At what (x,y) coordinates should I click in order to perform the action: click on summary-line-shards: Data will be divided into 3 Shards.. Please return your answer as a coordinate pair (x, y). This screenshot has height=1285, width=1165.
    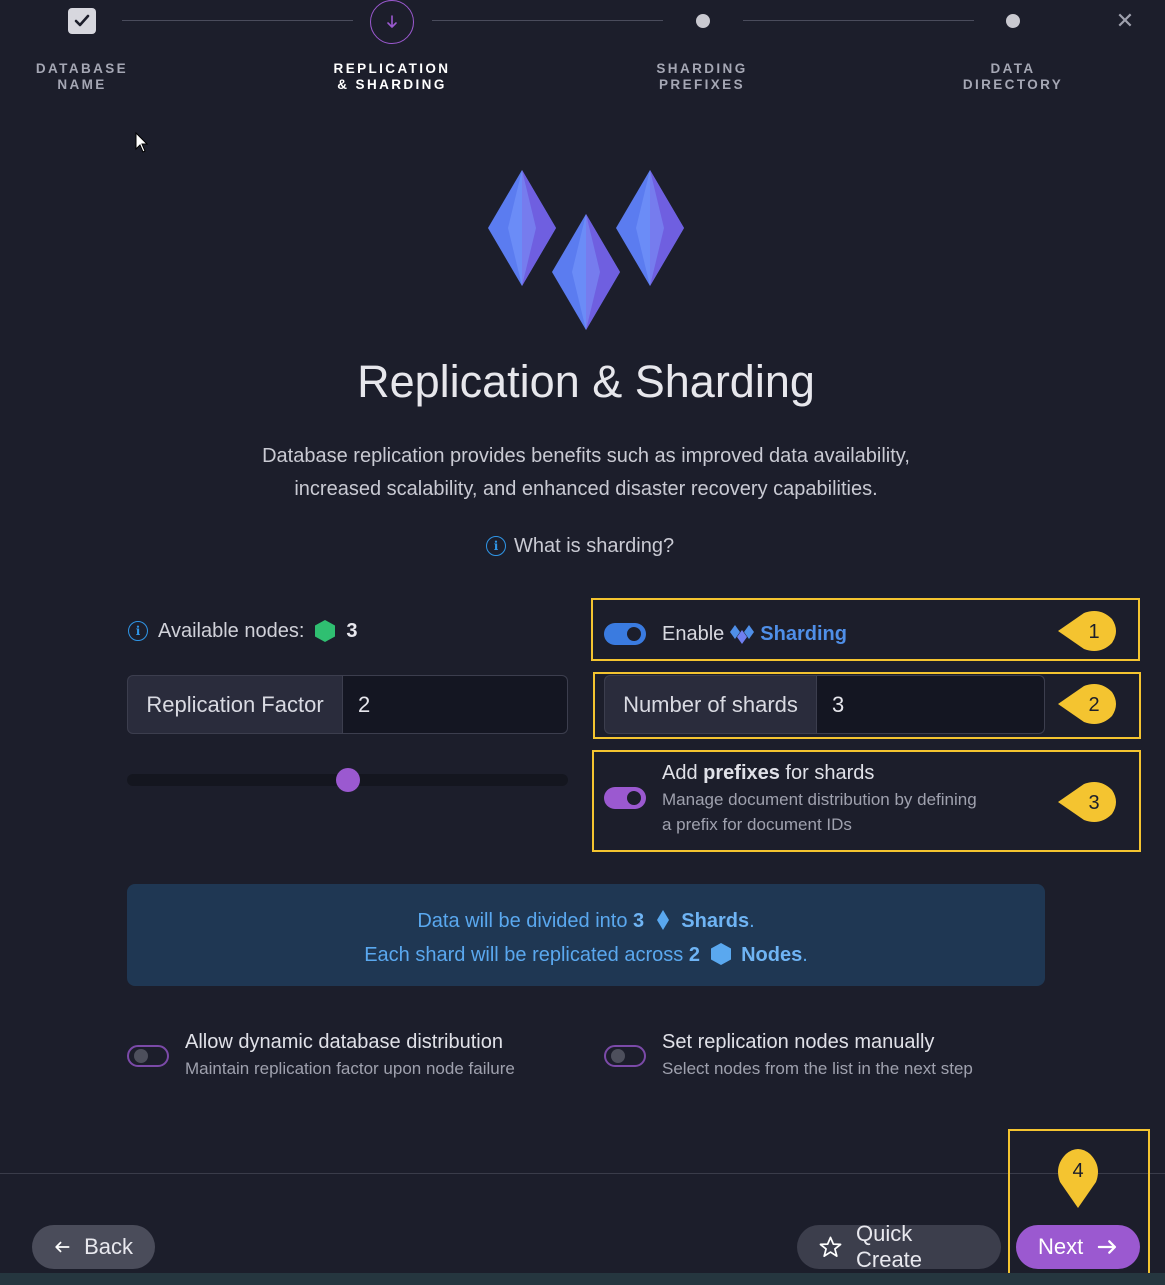
    Looking at the image, I should click on (586, 921).